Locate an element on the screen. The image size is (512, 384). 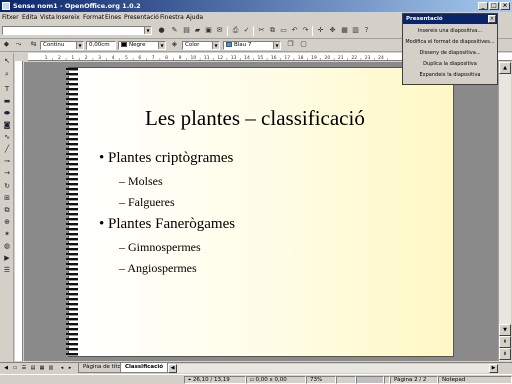
ellipse-icon: ⬬ is located at coordinates (7, 113).